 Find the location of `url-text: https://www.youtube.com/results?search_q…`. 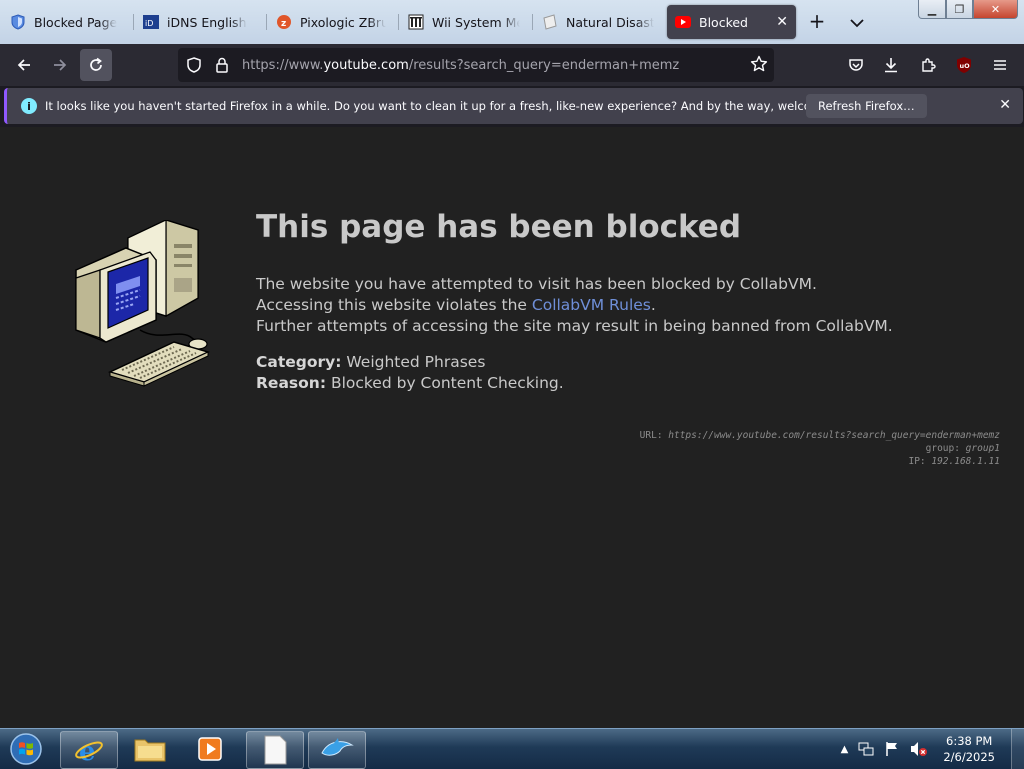

url-text: https://www.youtube.com/results?search_q… is located at coordinates (460, 65).